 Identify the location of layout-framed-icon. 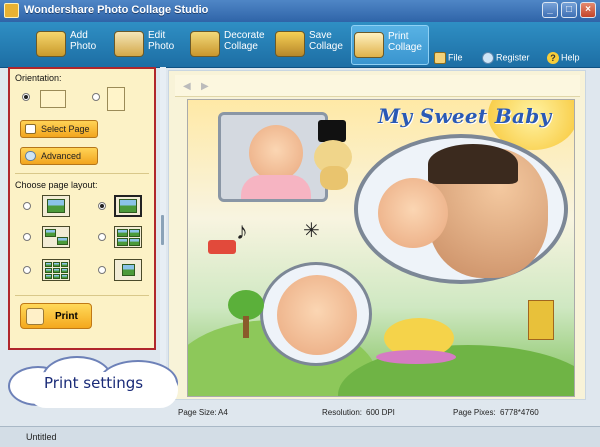
(128, 206).